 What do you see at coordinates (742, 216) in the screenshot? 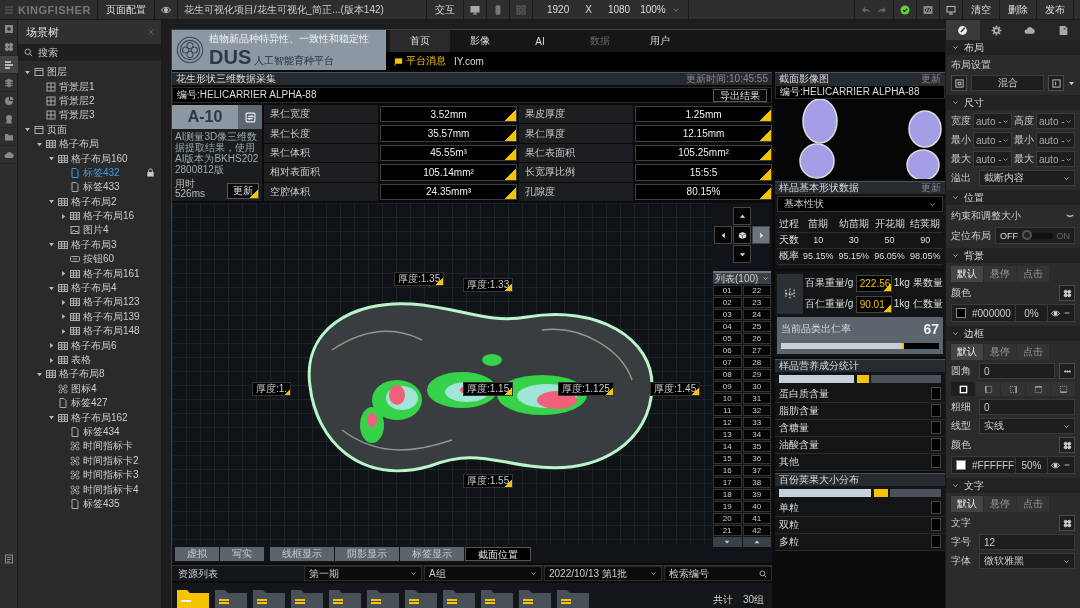
I see `pan-up-button` at bounding box center [742, 216].